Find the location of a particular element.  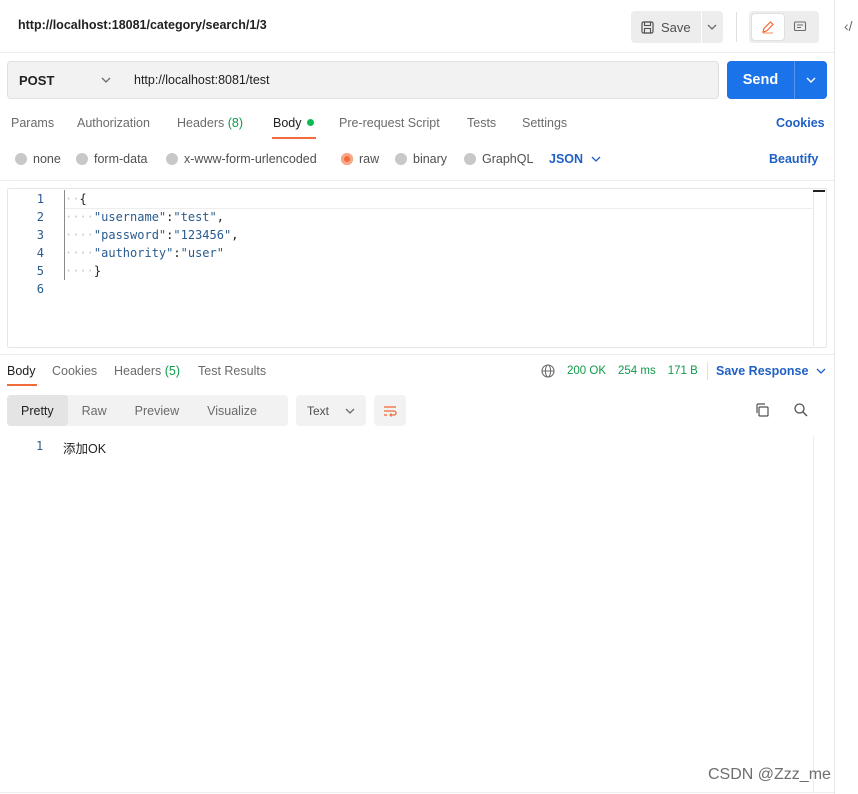

view-visualize: Visualize is located at coordinates (232, 410).